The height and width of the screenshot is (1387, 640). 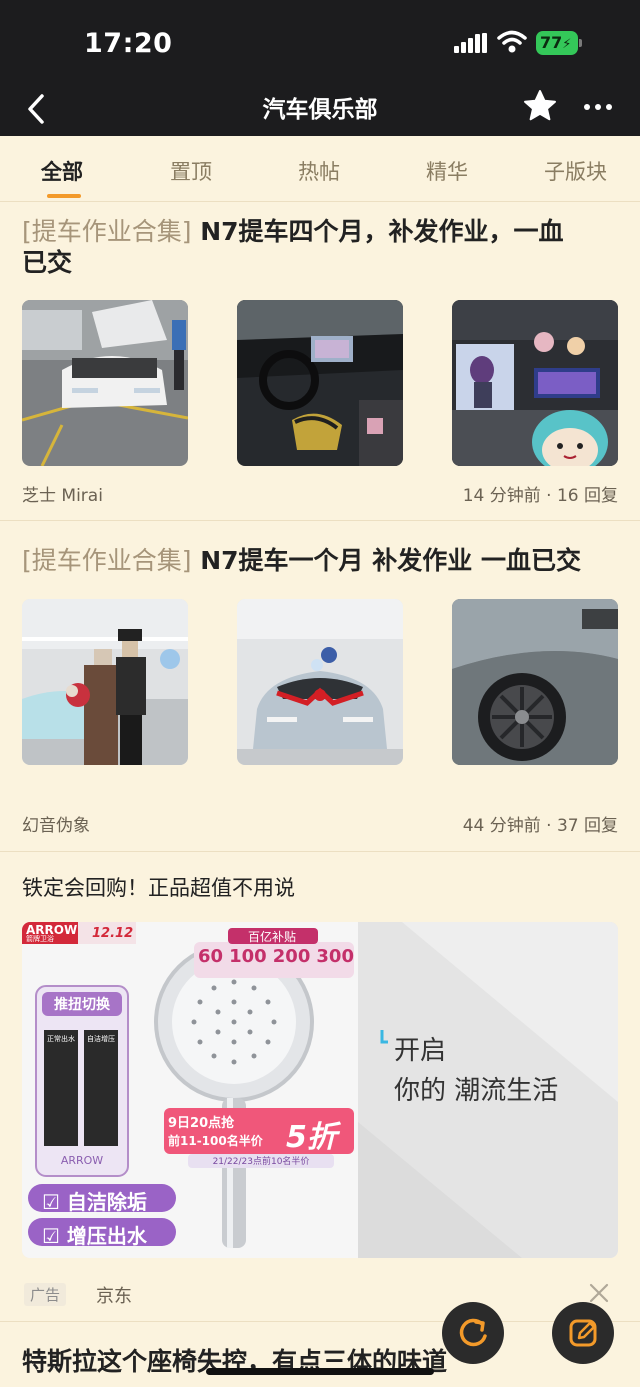 What do you see at coordinates (476, 1091) in the screenshot?
I see `ad-slogan-line2: 你的 潮流生活` at bounding box center [476, 1091].